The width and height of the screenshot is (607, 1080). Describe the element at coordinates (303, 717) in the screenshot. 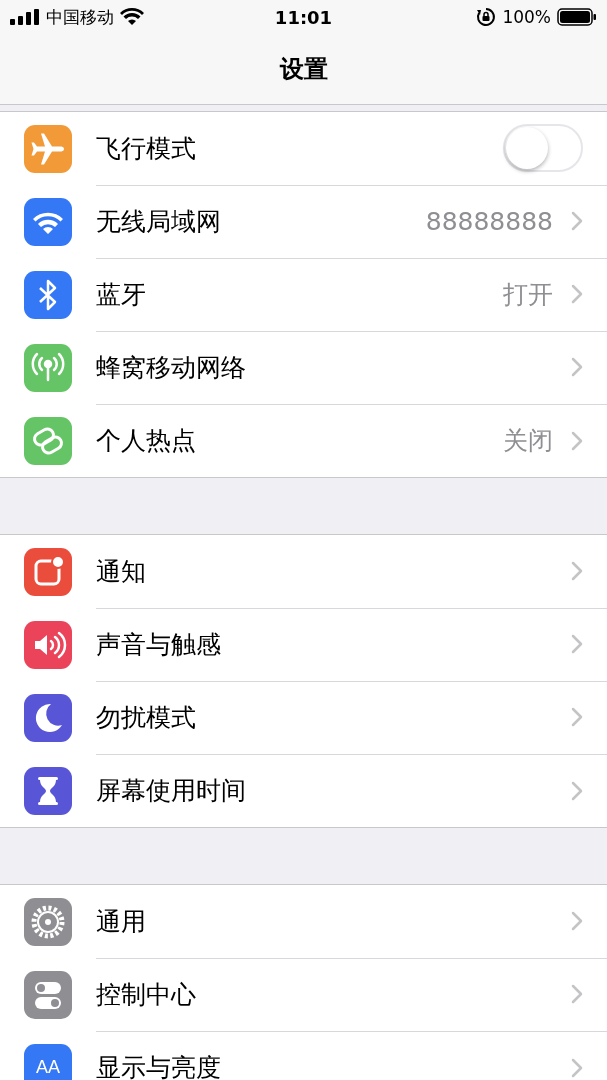

I see `settings-row: 勿扰模式` at that location.